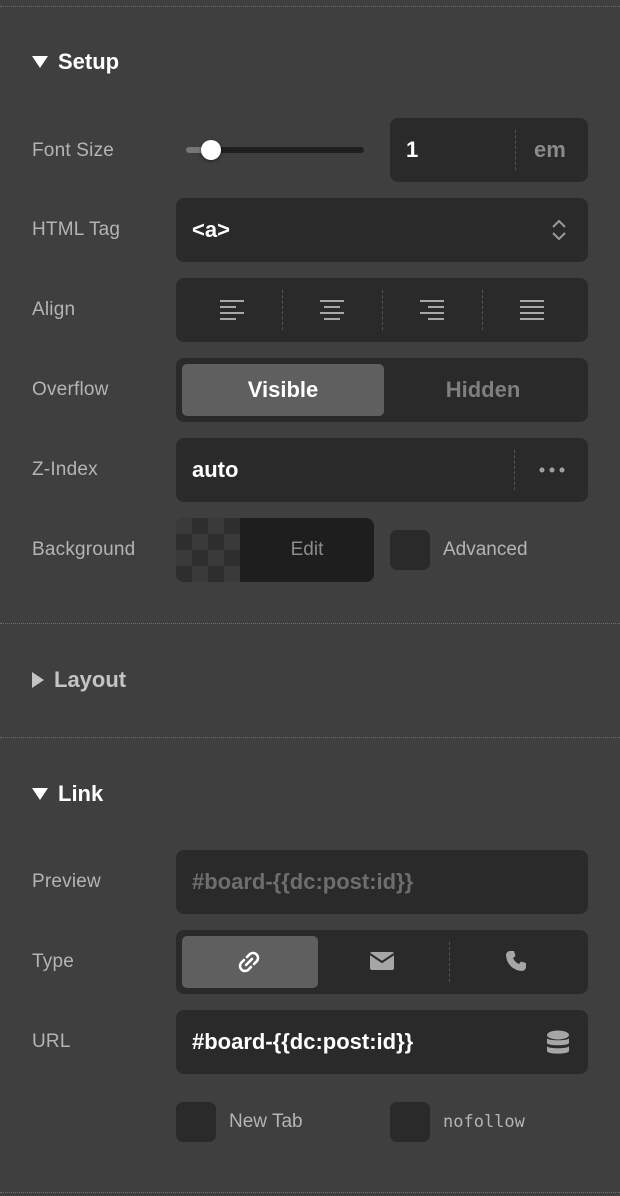 The image size is (620, 1196). I want to click on nofollow-label: nofollow, so click(484, 1122).